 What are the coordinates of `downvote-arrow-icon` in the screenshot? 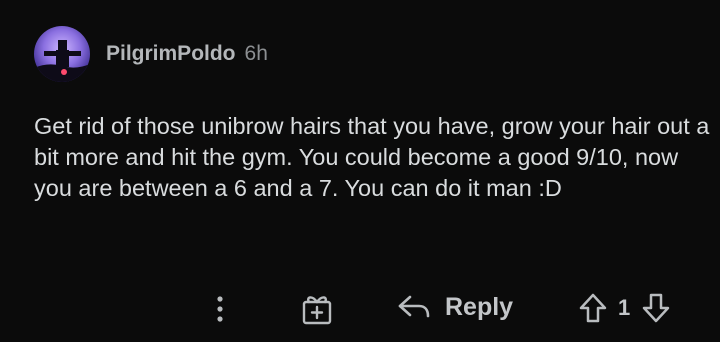 It's located at (656, 308).